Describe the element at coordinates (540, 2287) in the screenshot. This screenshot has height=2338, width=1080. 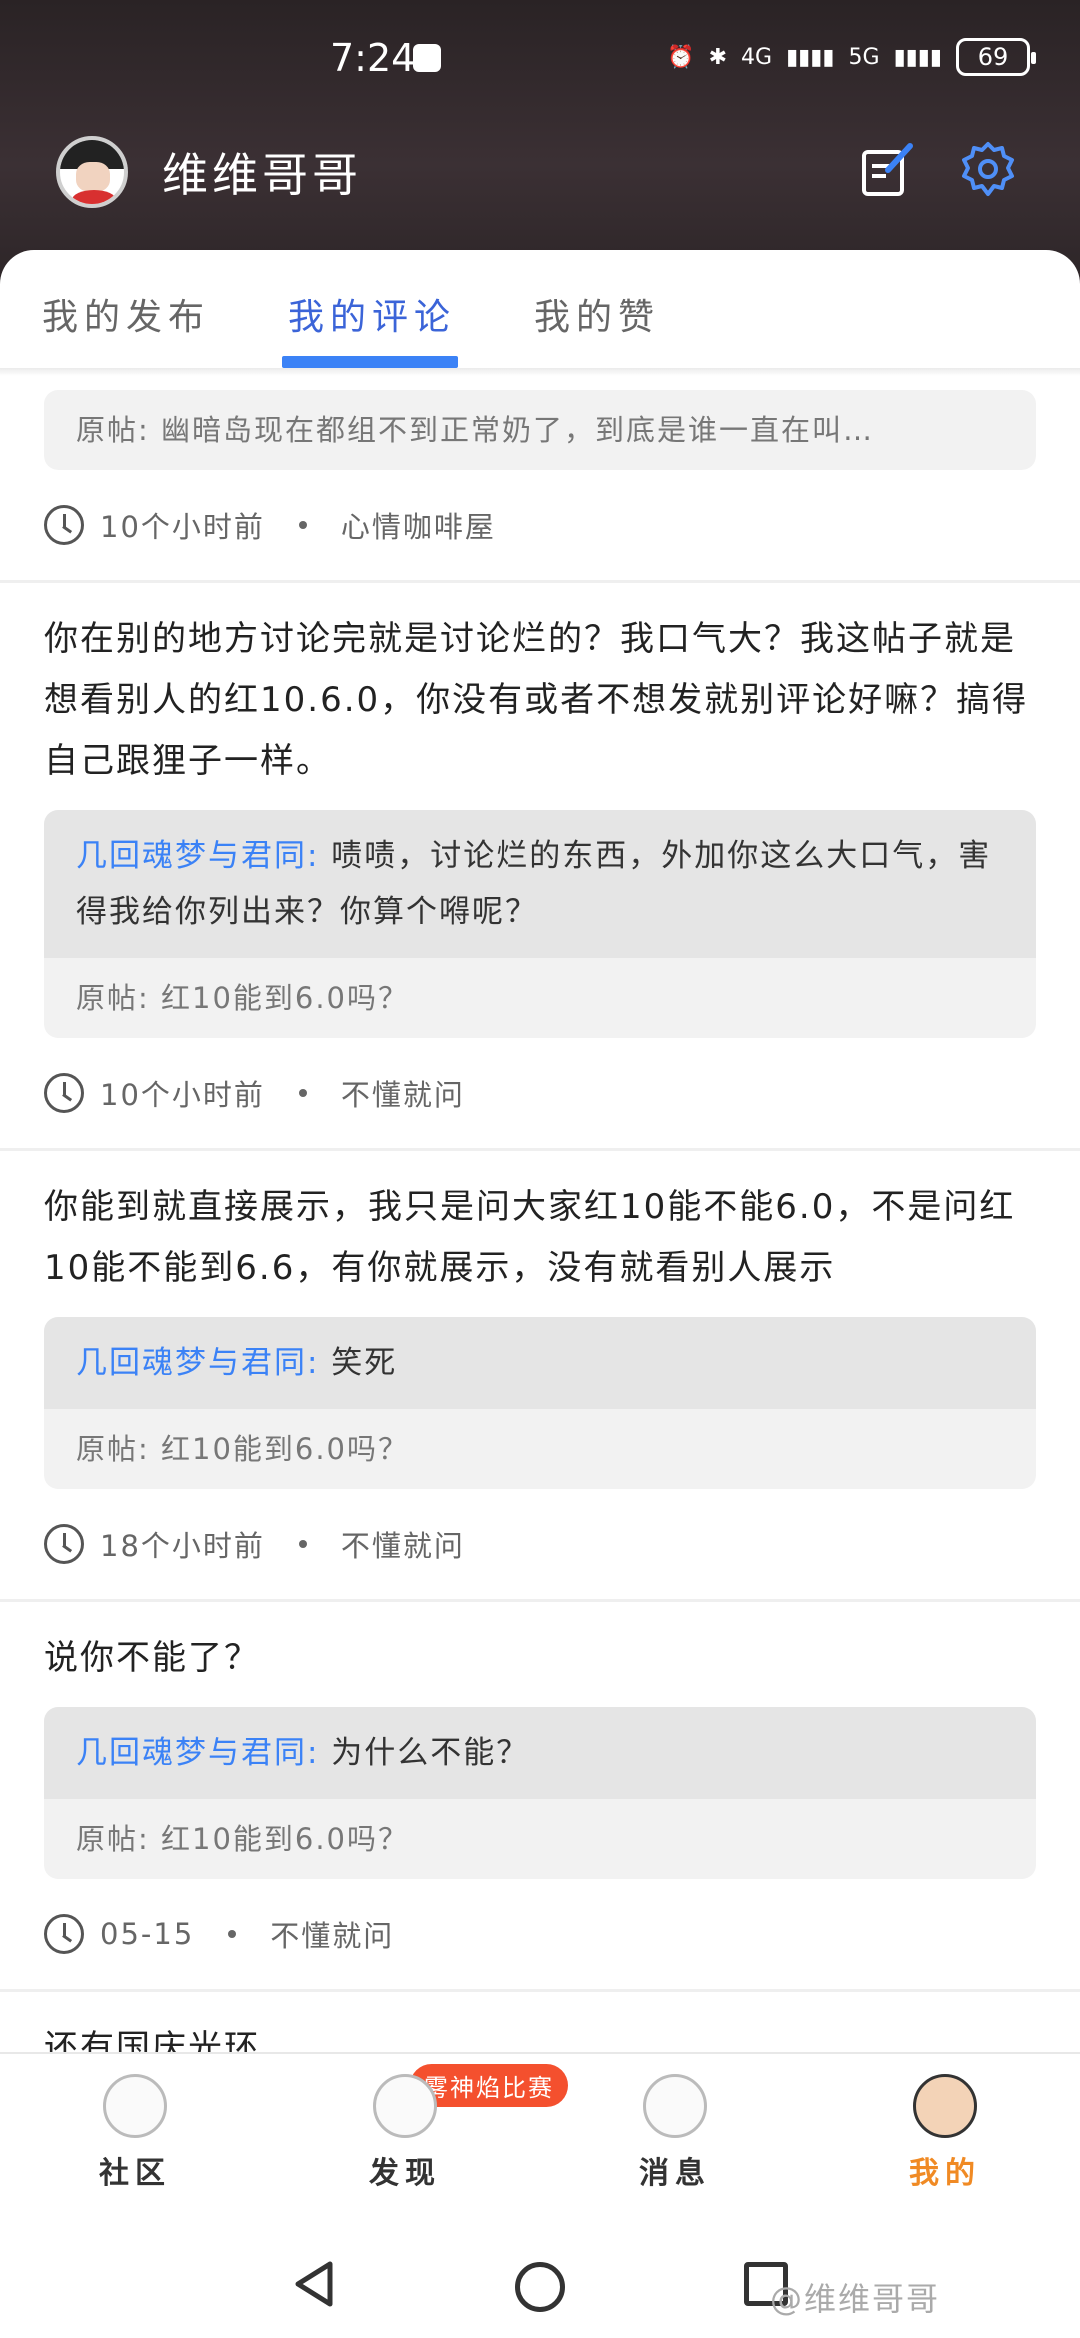
I see `home-icon` at that location.